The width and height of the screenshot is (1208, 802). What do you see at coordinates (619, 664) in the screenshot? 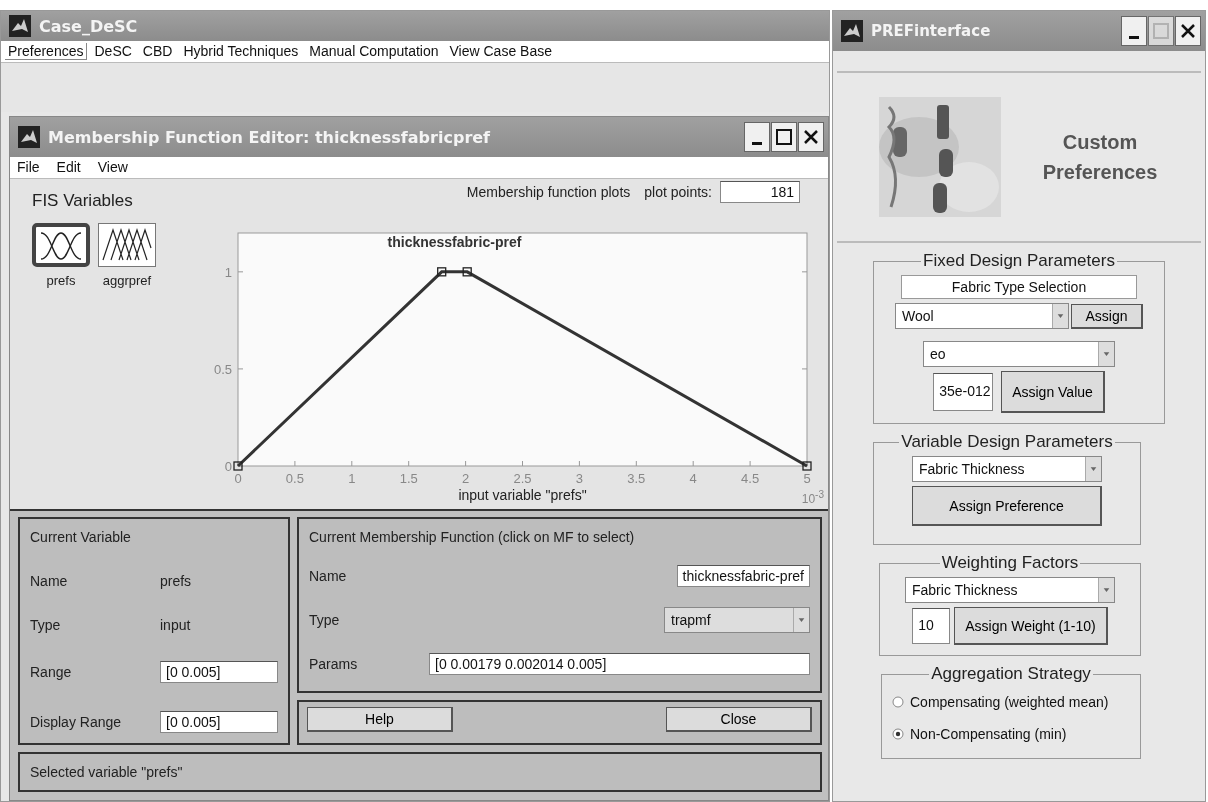
I see `params-field: [0 0.00179 0.002014 0.005]` at bounding box center [619, 664].